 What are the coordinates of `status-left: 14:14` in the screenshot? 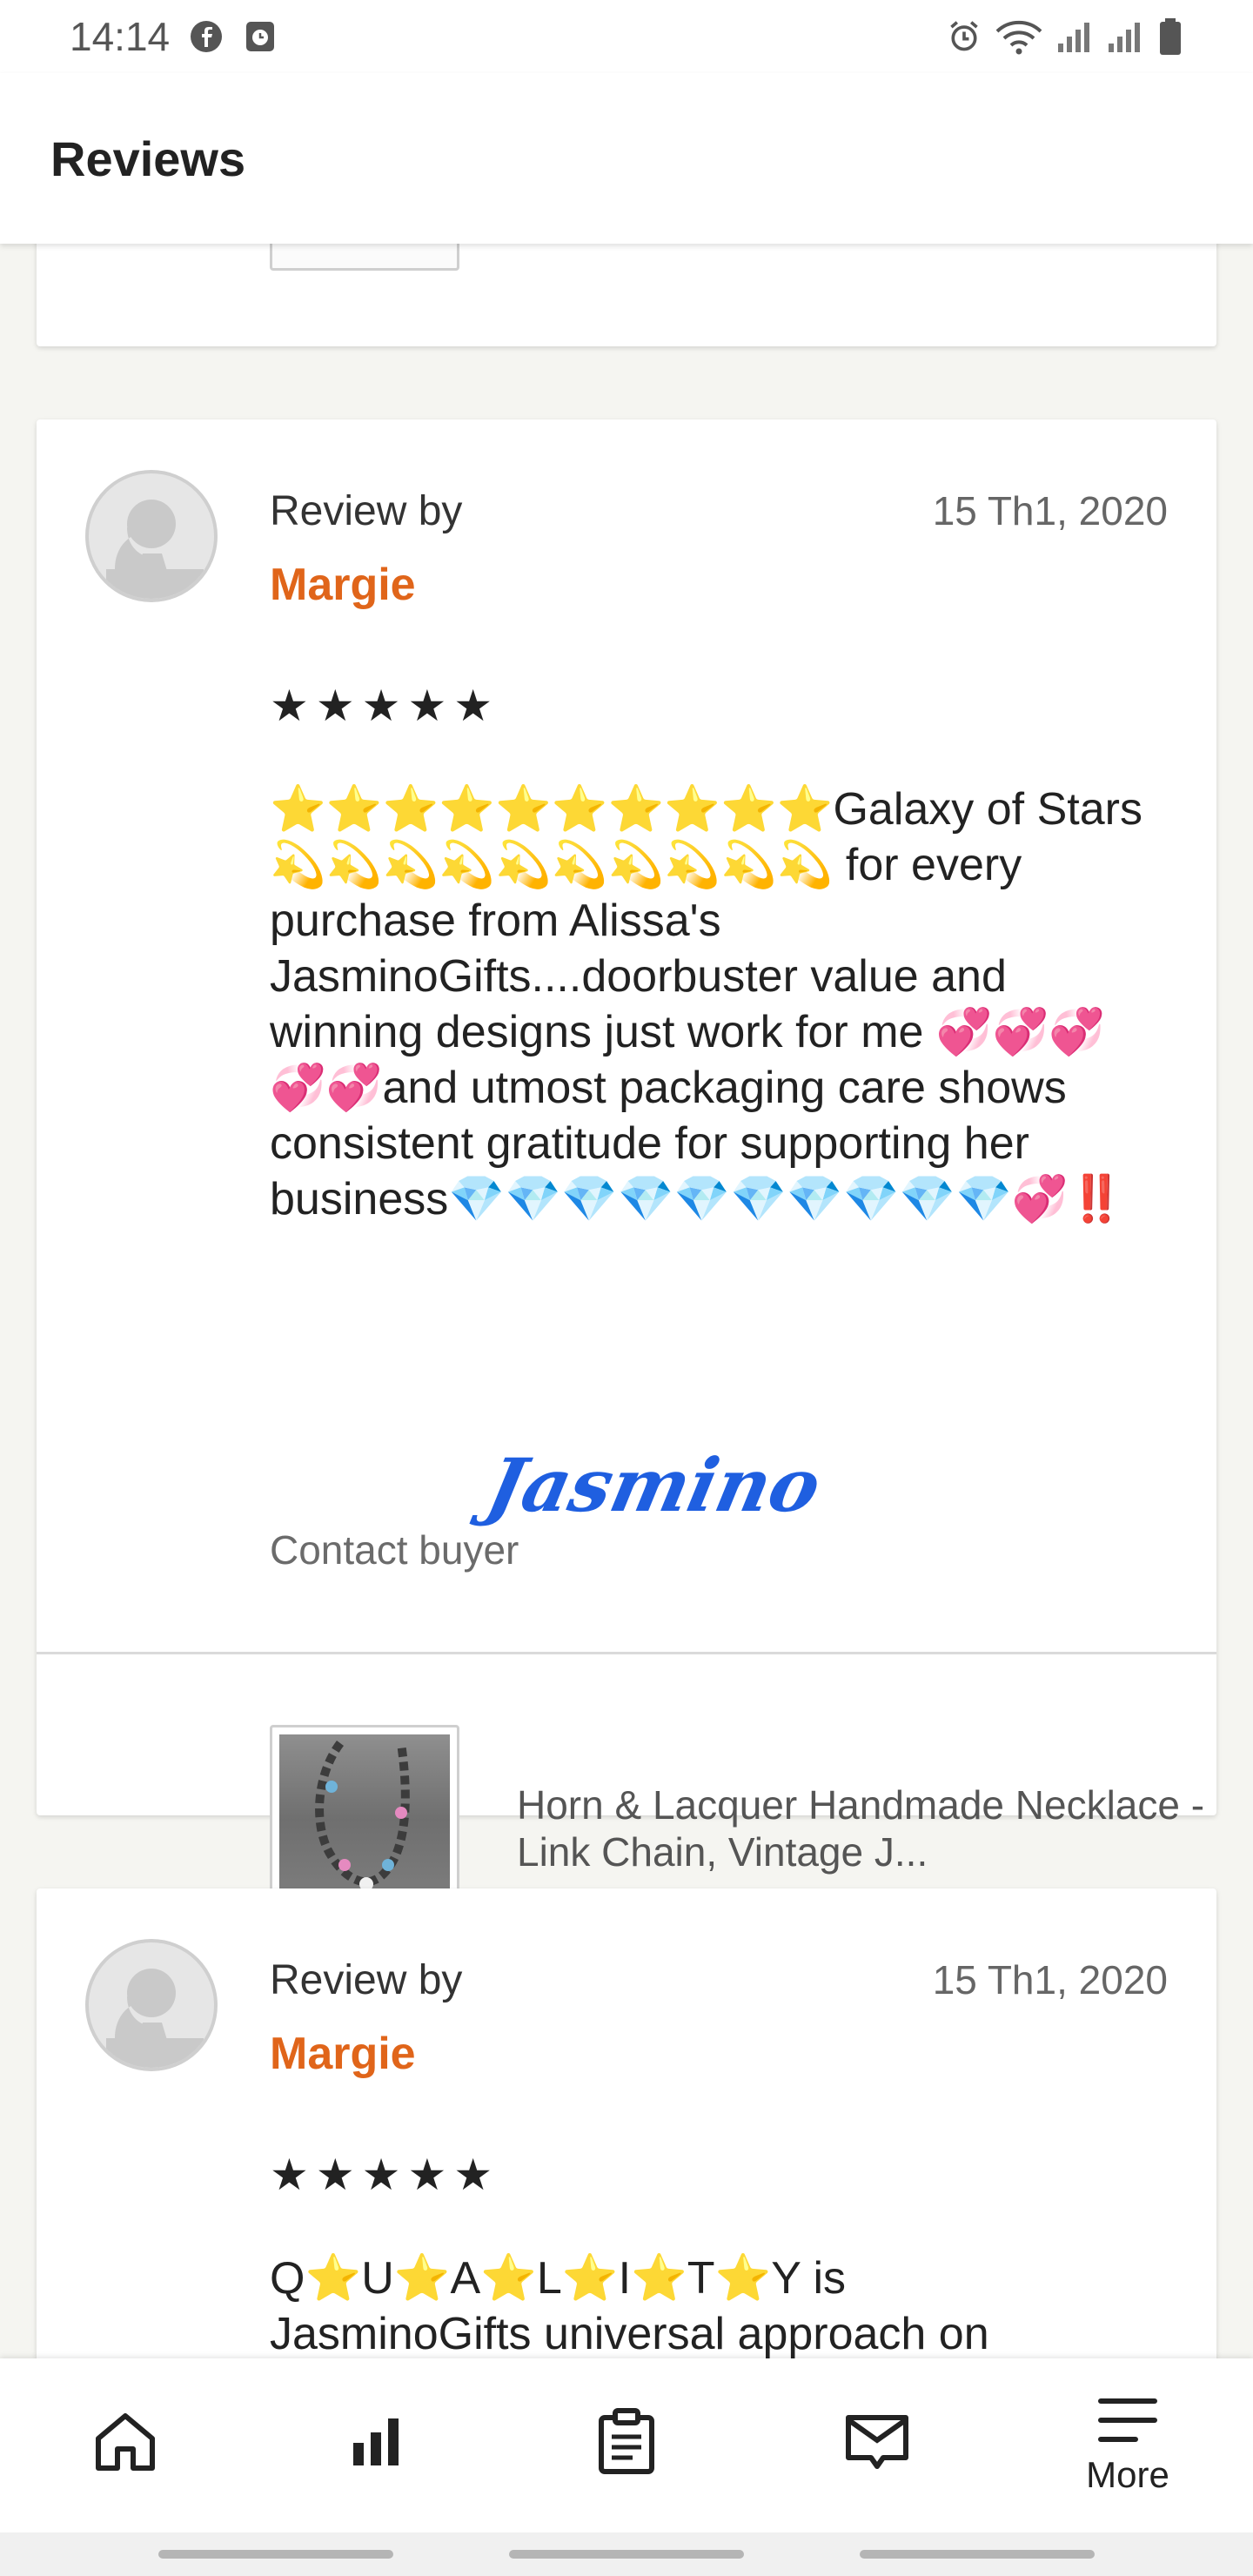 It's located at (174, 37).